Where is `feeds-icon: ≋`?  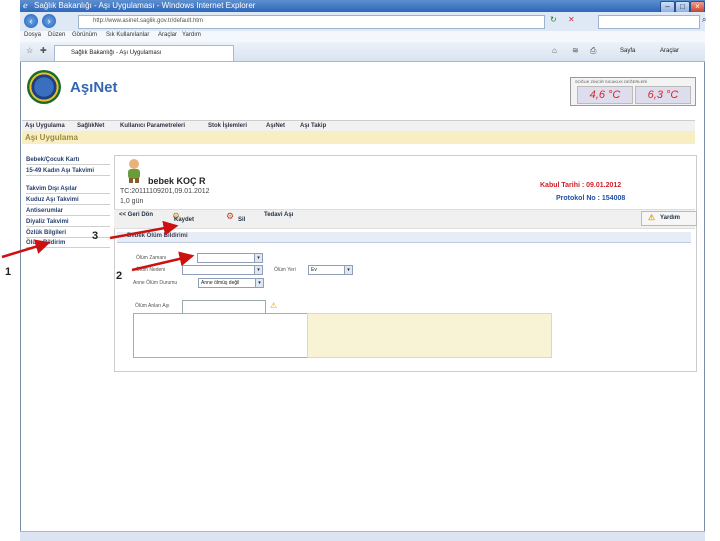
feeds-icon: ≋ is located at coordinates (575, 50).